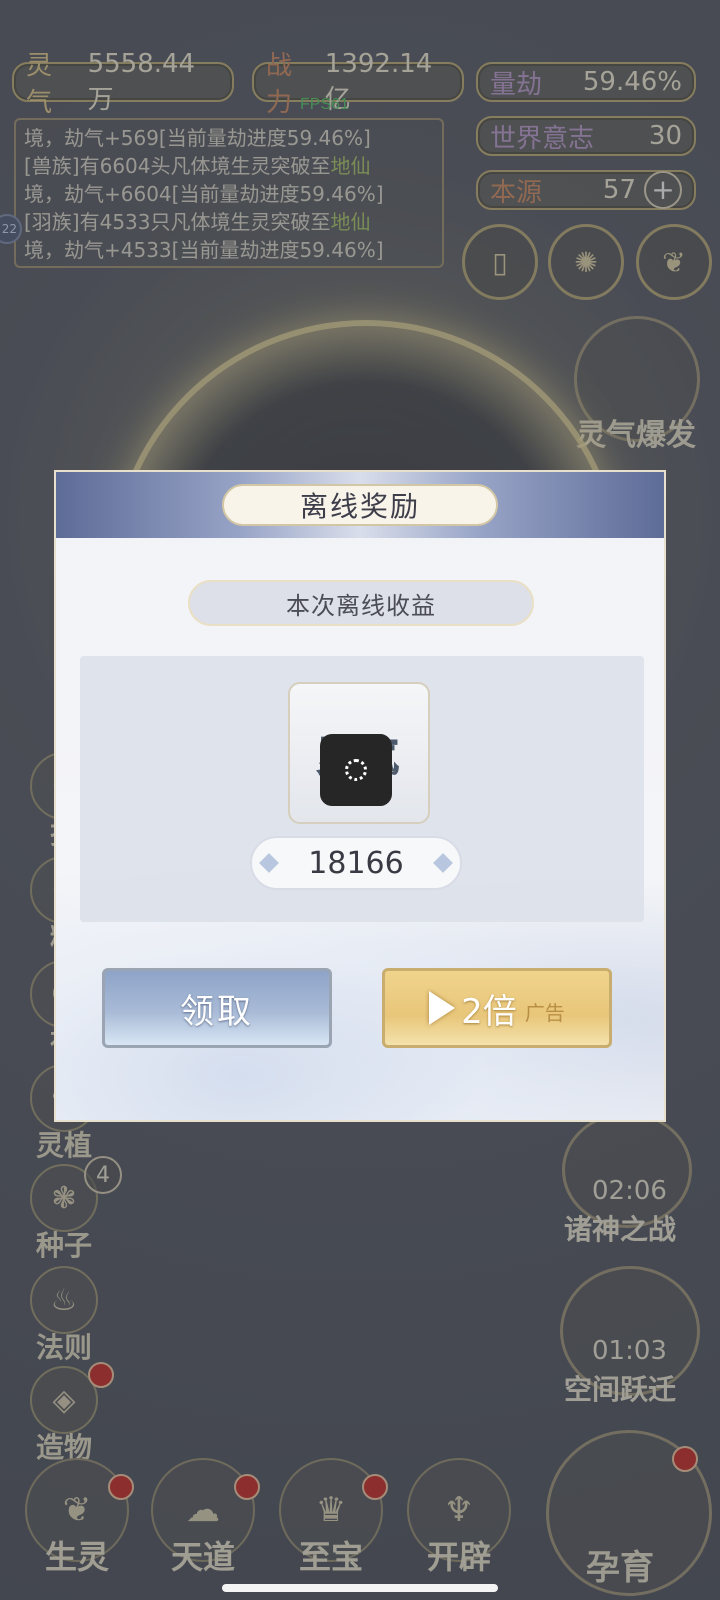 The image size is (720, 1600). What do you see at coordinates (360, 505) in the screenshot?
I see `dialog-title: 离线奖励` at bounding box center [360, 505].